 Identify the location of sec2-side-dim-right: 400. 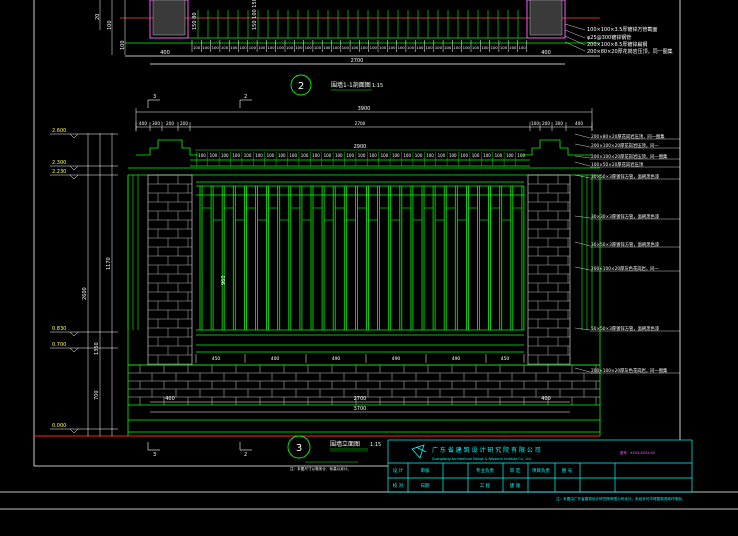
(546, 53).